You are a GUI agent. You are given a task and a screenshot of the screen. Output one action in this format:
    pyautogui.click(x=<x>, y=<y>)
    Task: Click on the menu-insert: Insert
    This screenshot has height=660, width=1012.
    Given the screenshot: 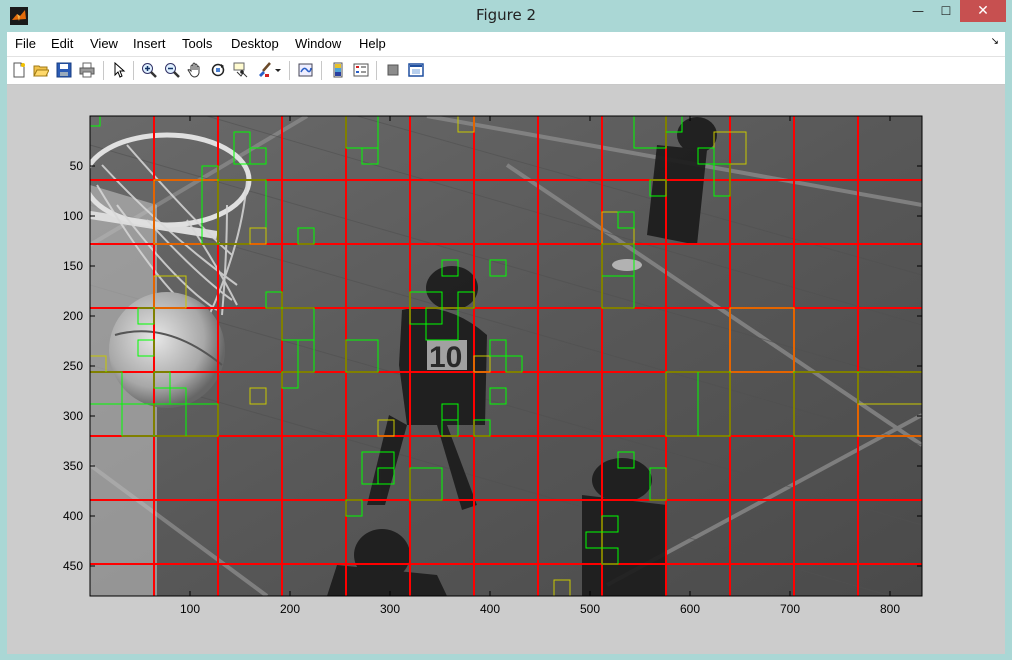 What is the action you would take?
    pyautogui.click(x=149, y=43)
    